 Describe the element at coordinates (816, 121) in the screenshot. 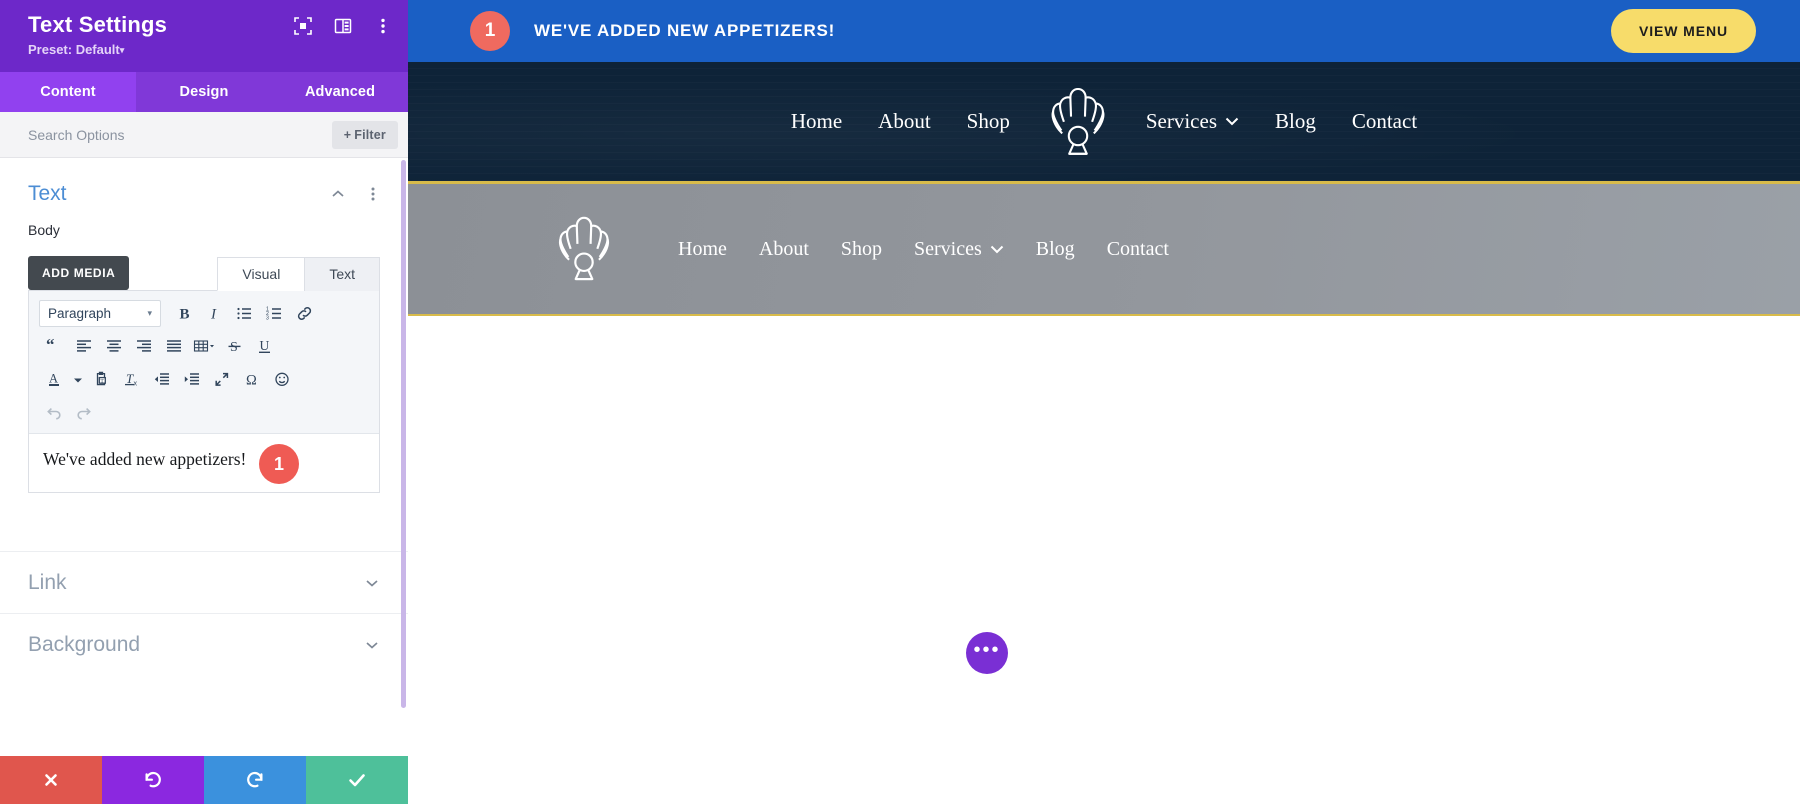

I see `nav-link-home: Home` at that location.